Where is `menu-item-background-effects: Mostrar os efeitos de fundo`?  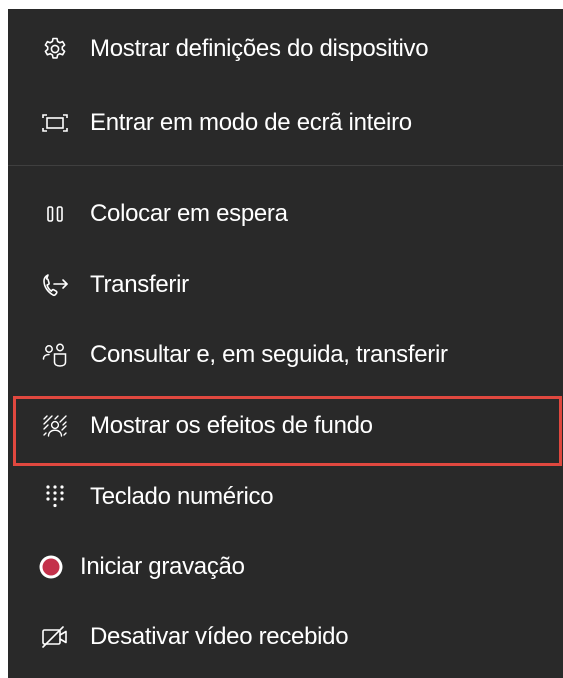 menu-item-background-effects: Mostrar os efeitos de fundo is located at coordinates (285, 426).